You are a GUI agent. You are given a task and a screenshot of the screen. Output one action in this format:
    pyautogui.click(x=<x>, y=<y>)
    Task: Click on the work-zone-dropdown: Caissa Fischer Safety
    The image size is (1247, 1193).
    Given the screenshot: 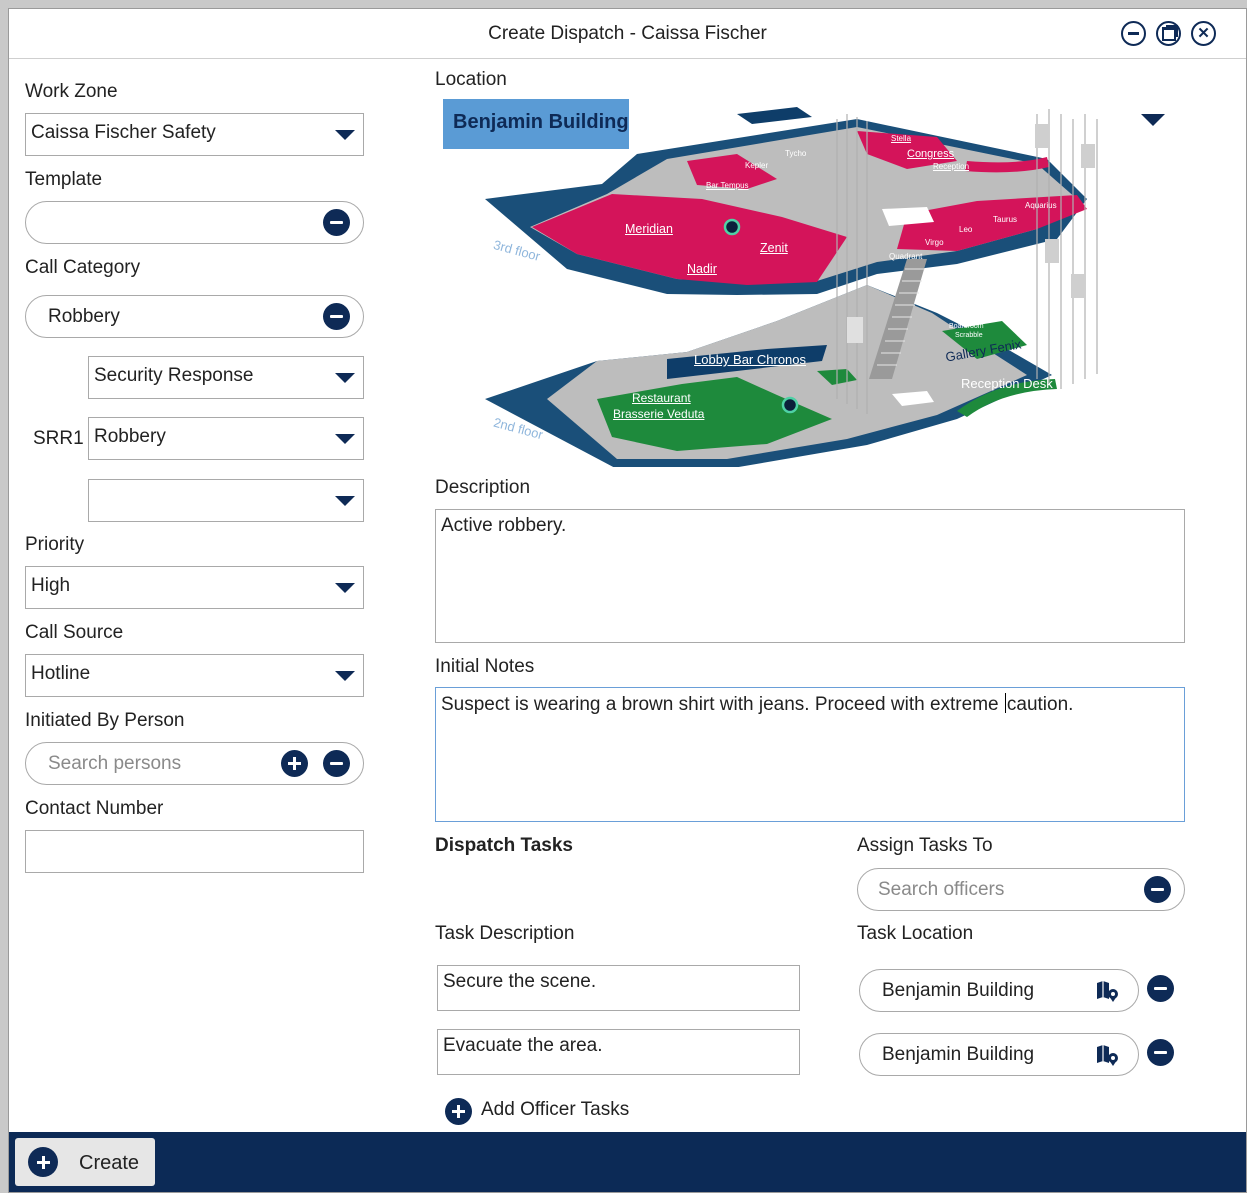 What is the action you would take?
    pyautogui.click(x=194, y=134)
    